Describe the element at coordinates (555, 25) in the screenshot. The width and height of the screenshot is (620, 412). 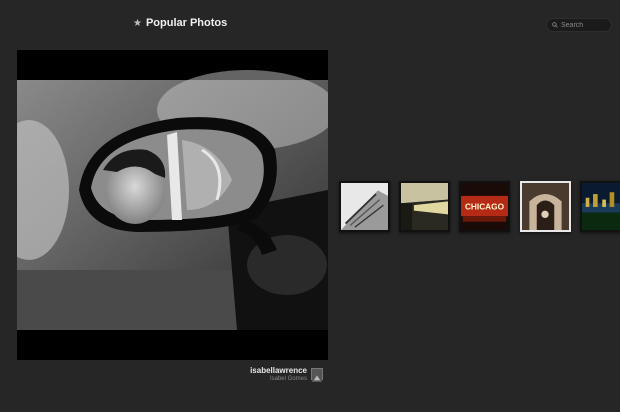
I see `search-icon` at that location.